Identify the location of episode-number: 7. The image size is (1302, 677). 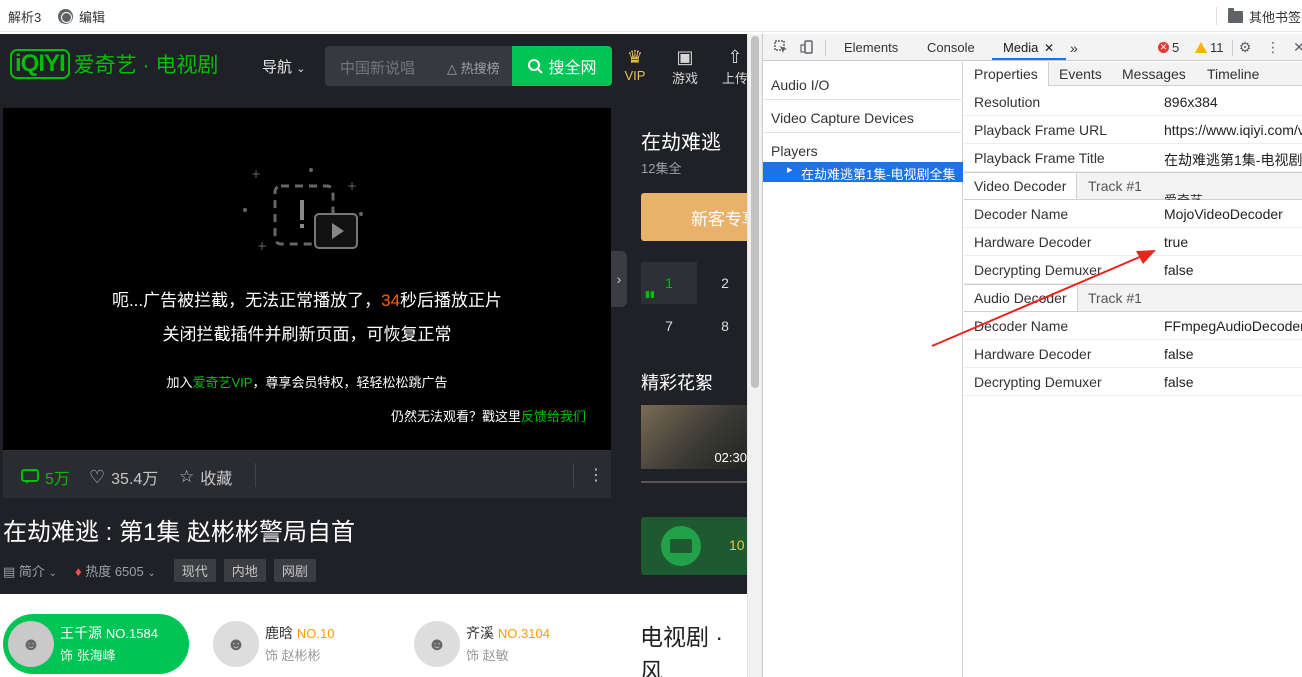
(669, 326).